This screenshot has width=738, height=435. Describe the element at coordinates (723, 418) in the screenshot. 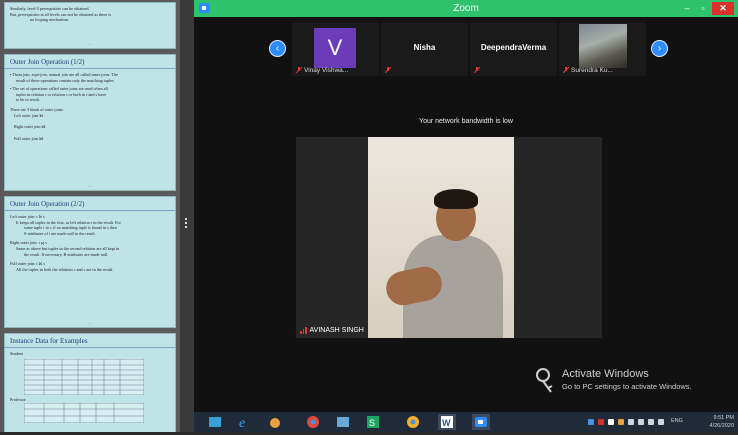

I see `clock-time: 9:51 PM` at that location.